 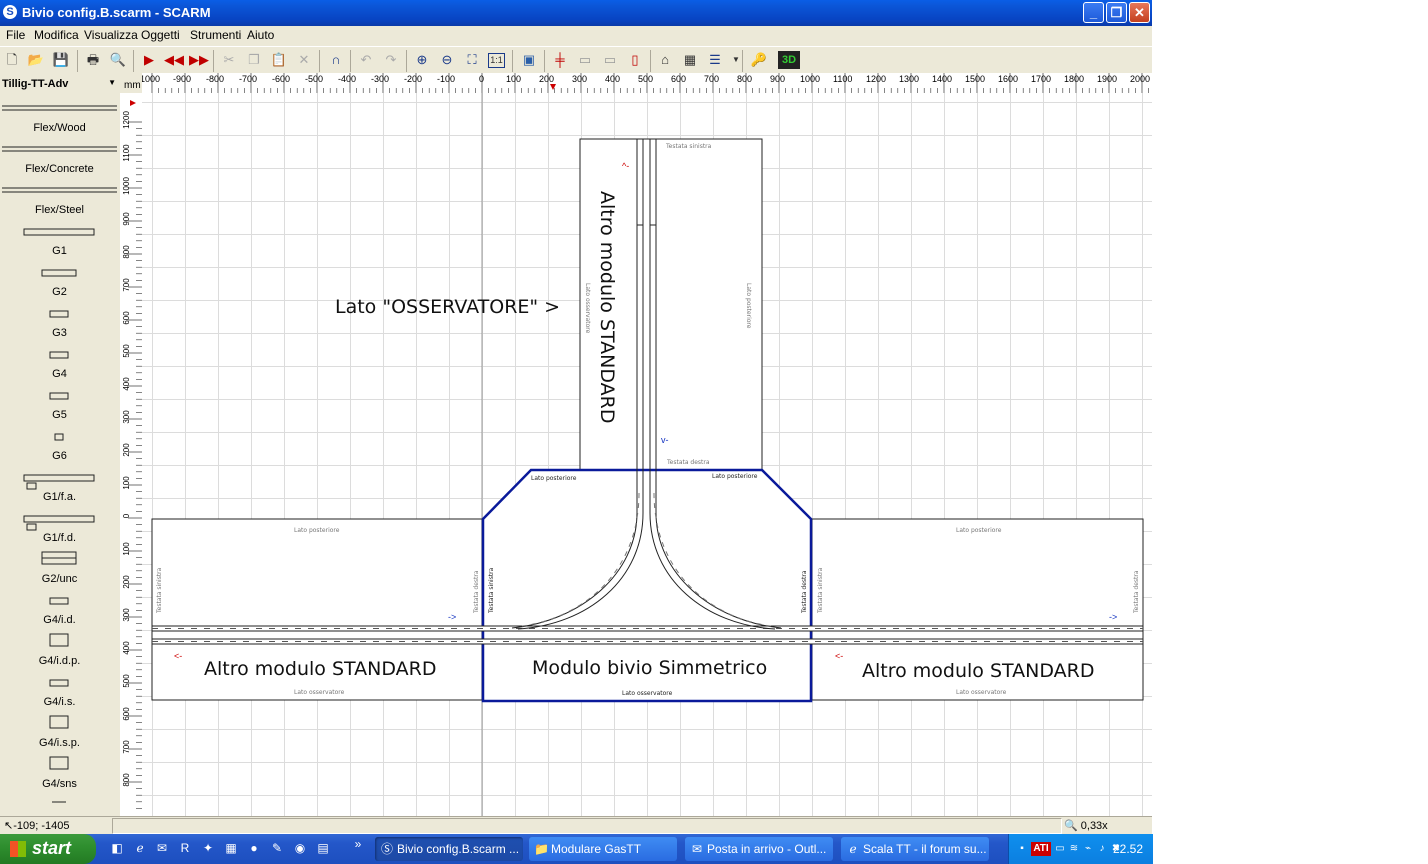 I want to click on toolbar-separator, so click(x=544, y=61).